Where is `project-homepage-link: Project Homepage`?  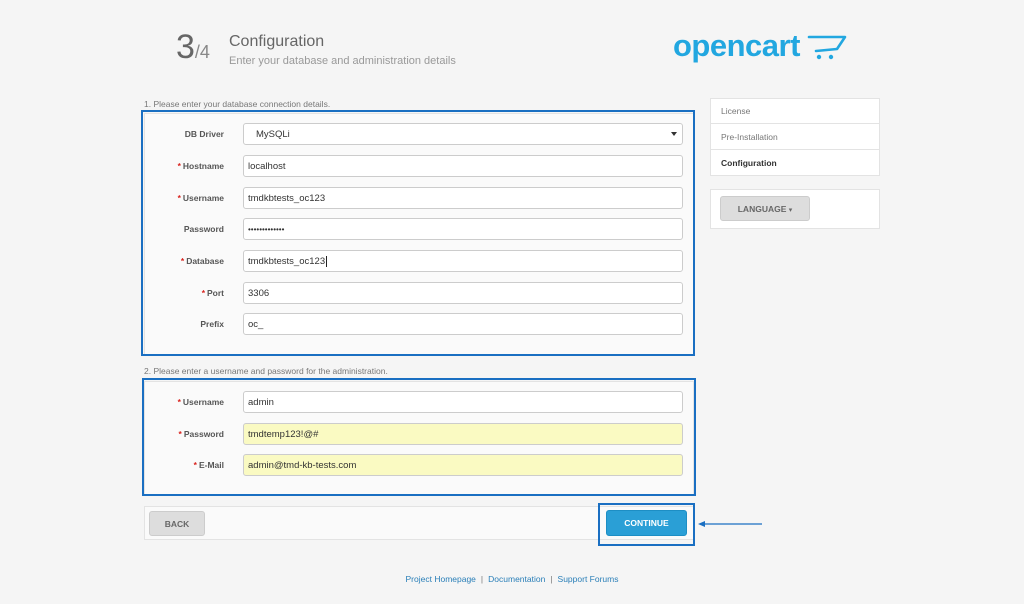 project-homepage-link: Project Homepage is located at coordinates (441, 579).